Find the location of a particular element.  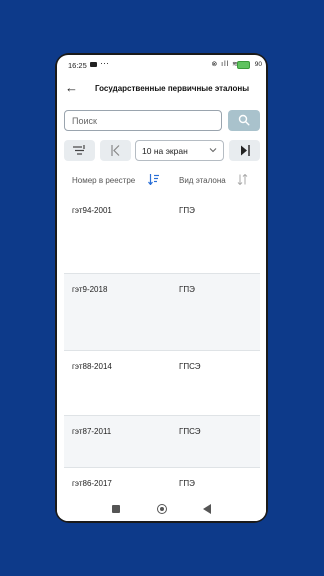

search-button is located at coordinates (244, 120).